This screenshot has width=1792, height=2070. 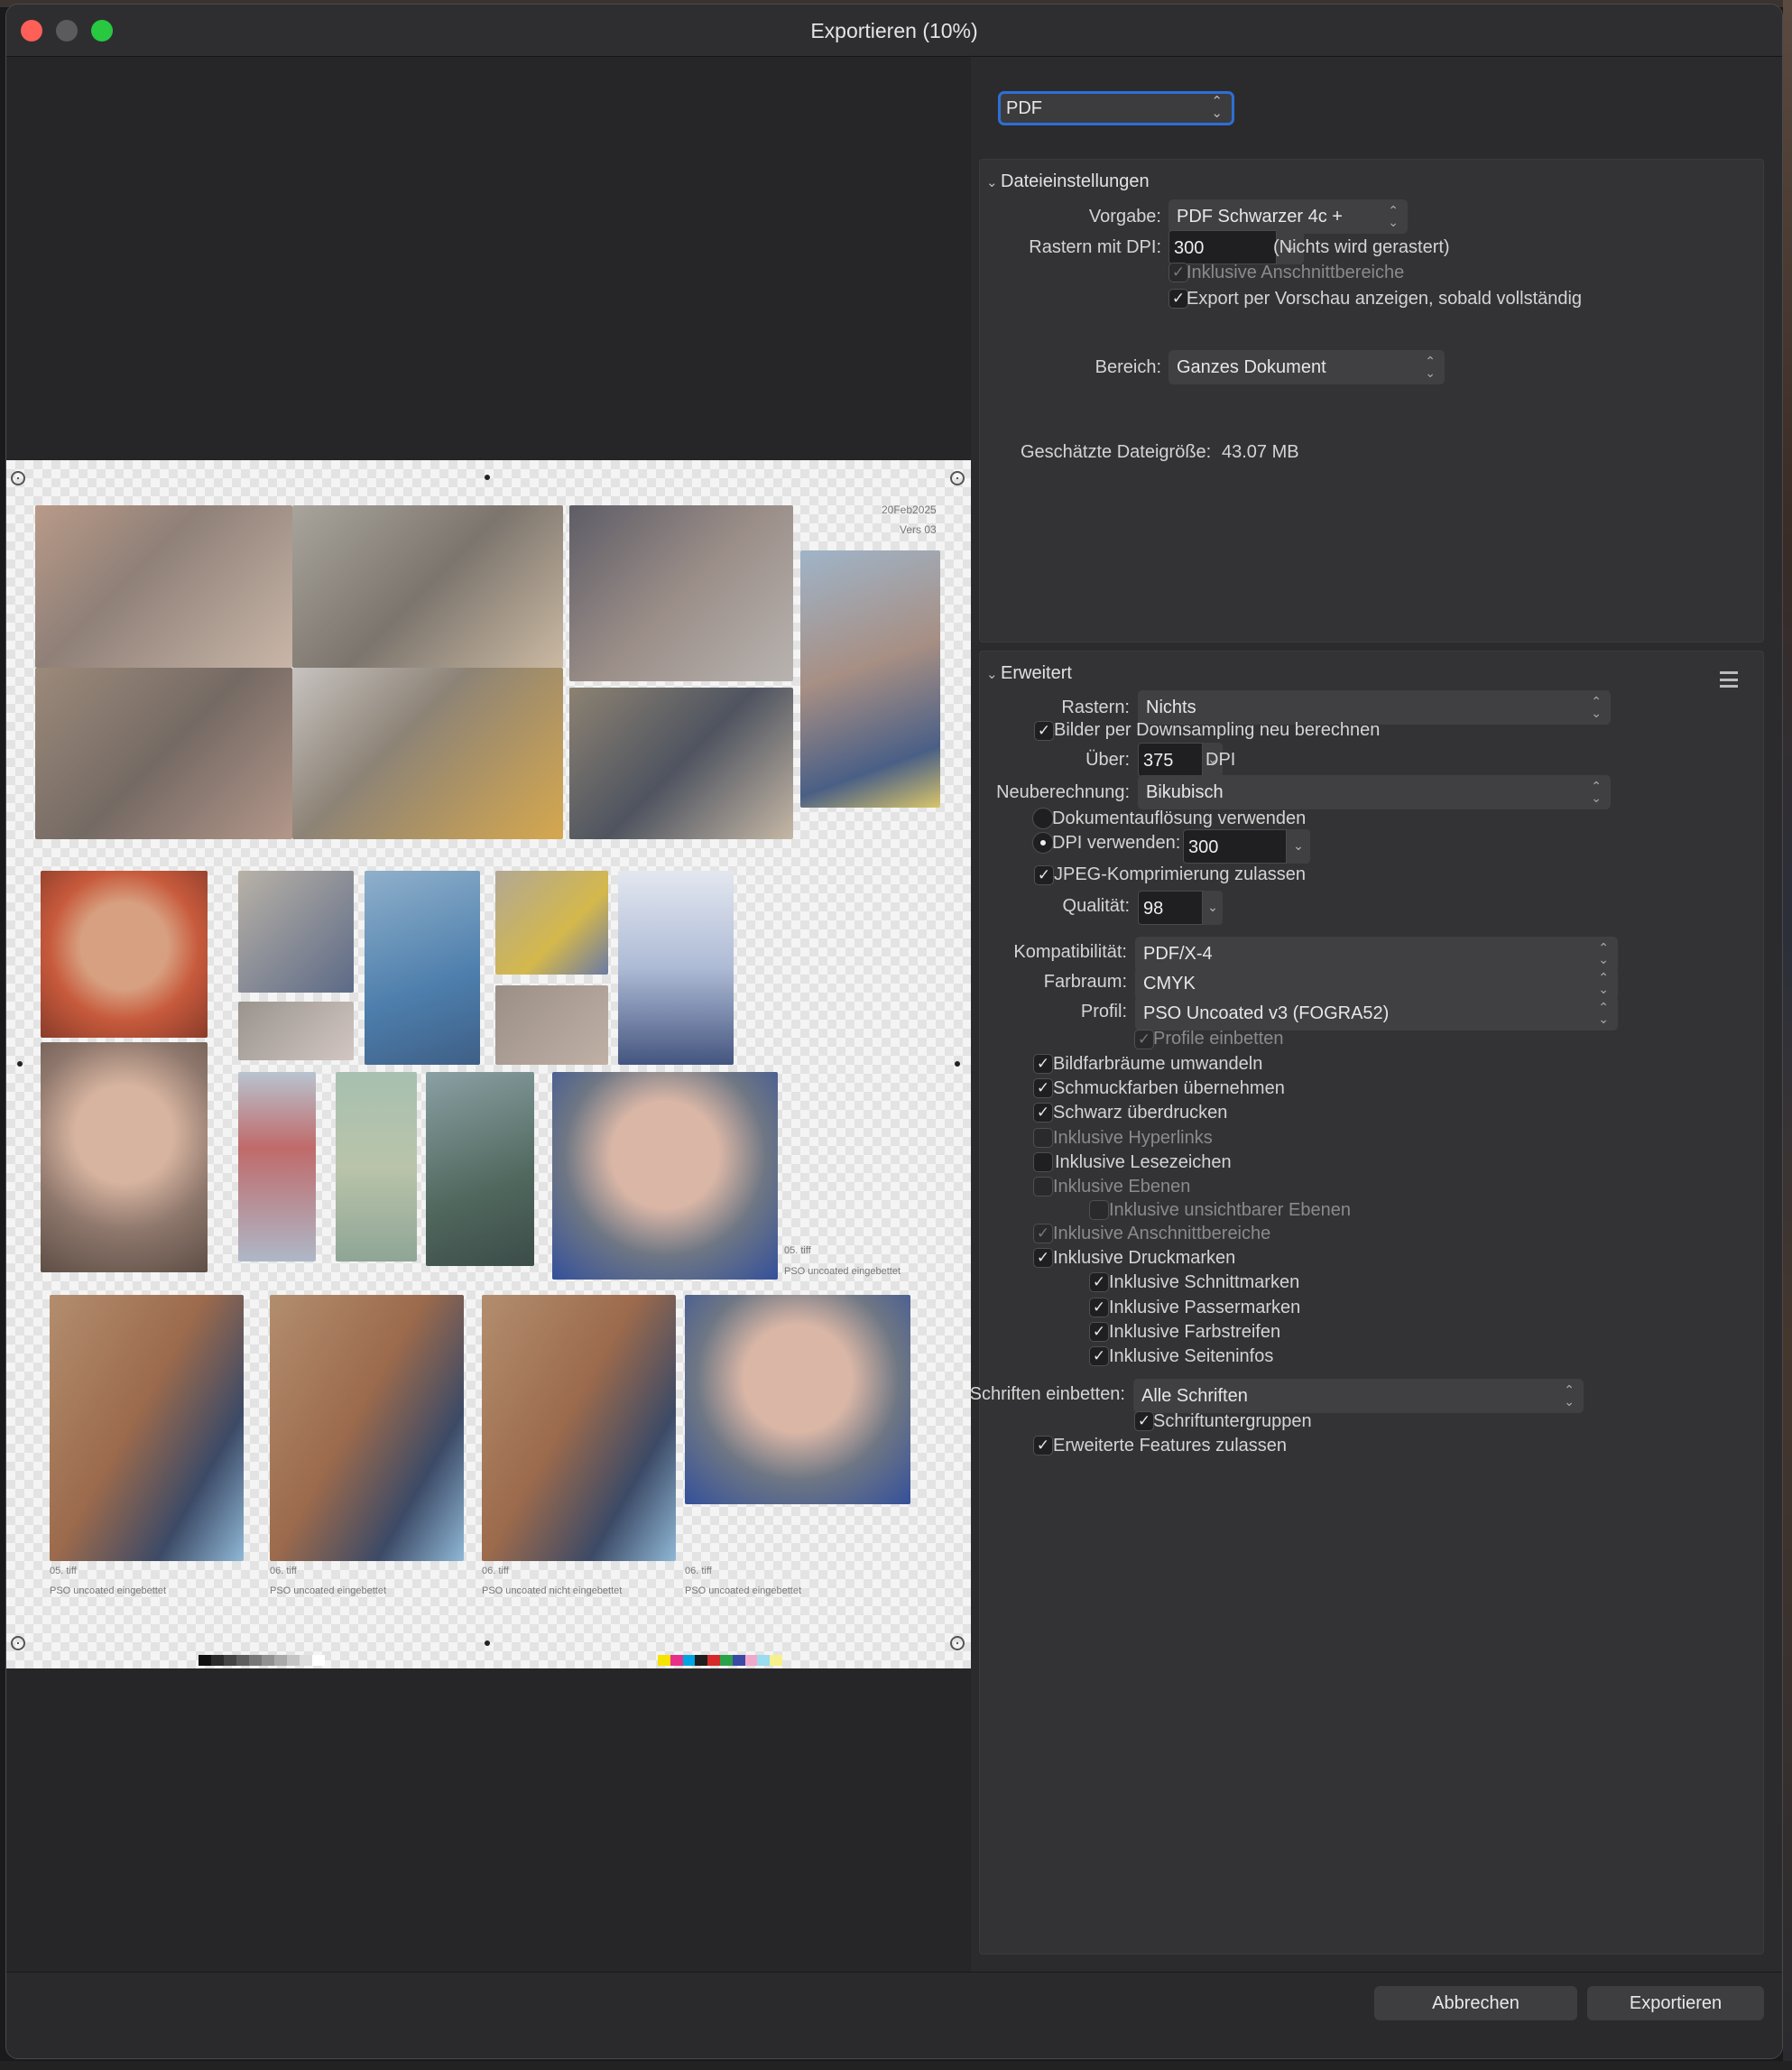 I want to click on convert-image-spaces-label: Bildfarbräume umwandeln, so click(x=1158, y=1064).